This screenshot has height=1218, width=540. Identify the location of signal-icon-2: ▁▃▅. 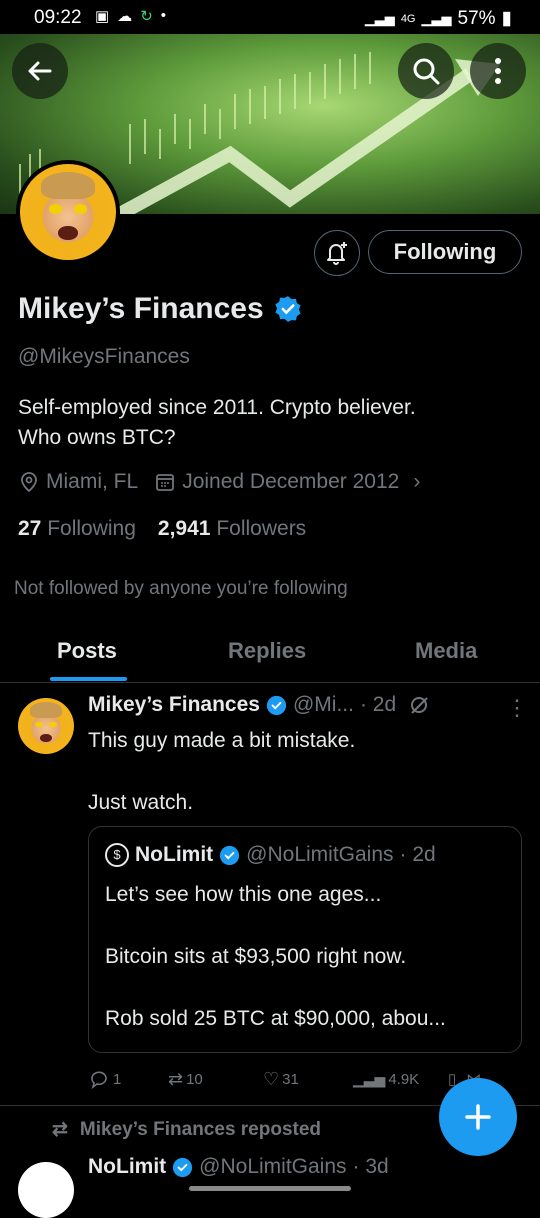
(436, 18).